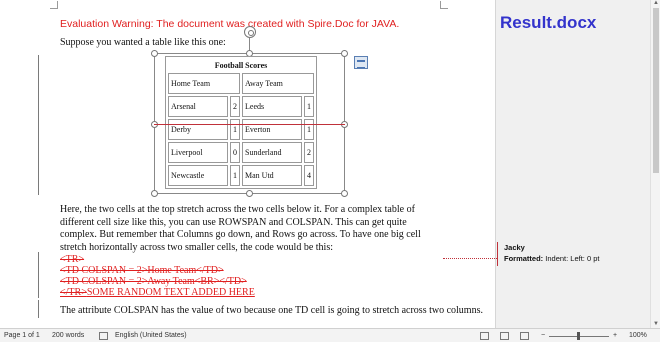  I want to click on table-row: Derby 1 Everton 1, so click(241, 129).